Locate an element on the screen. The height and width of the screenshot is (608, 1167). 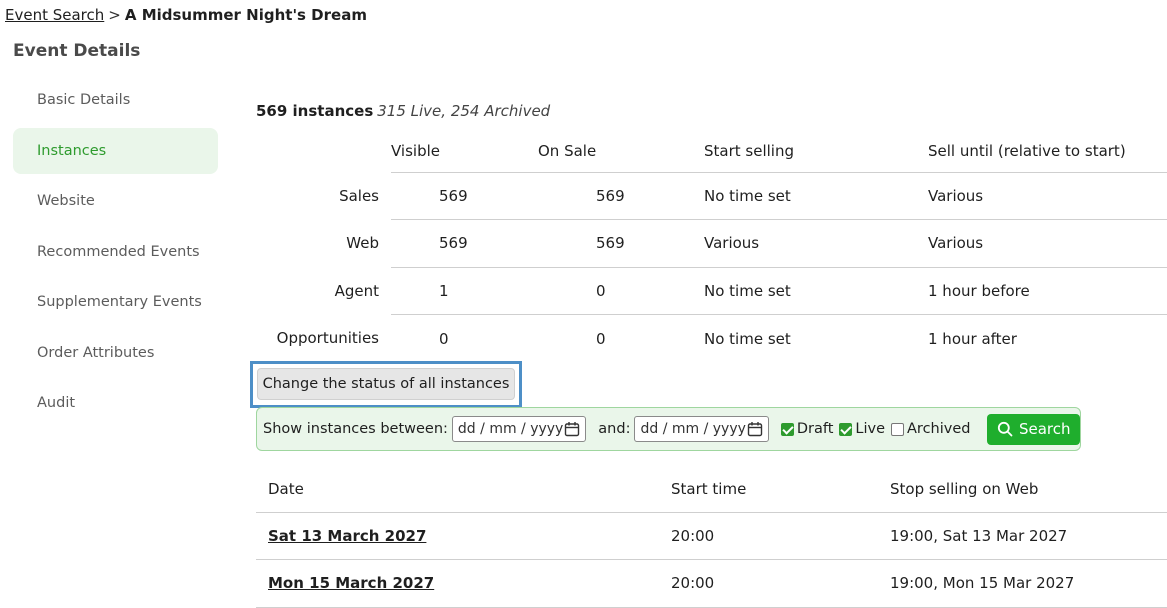
status-visible-value: 1 is located at coordinates (464, 290).